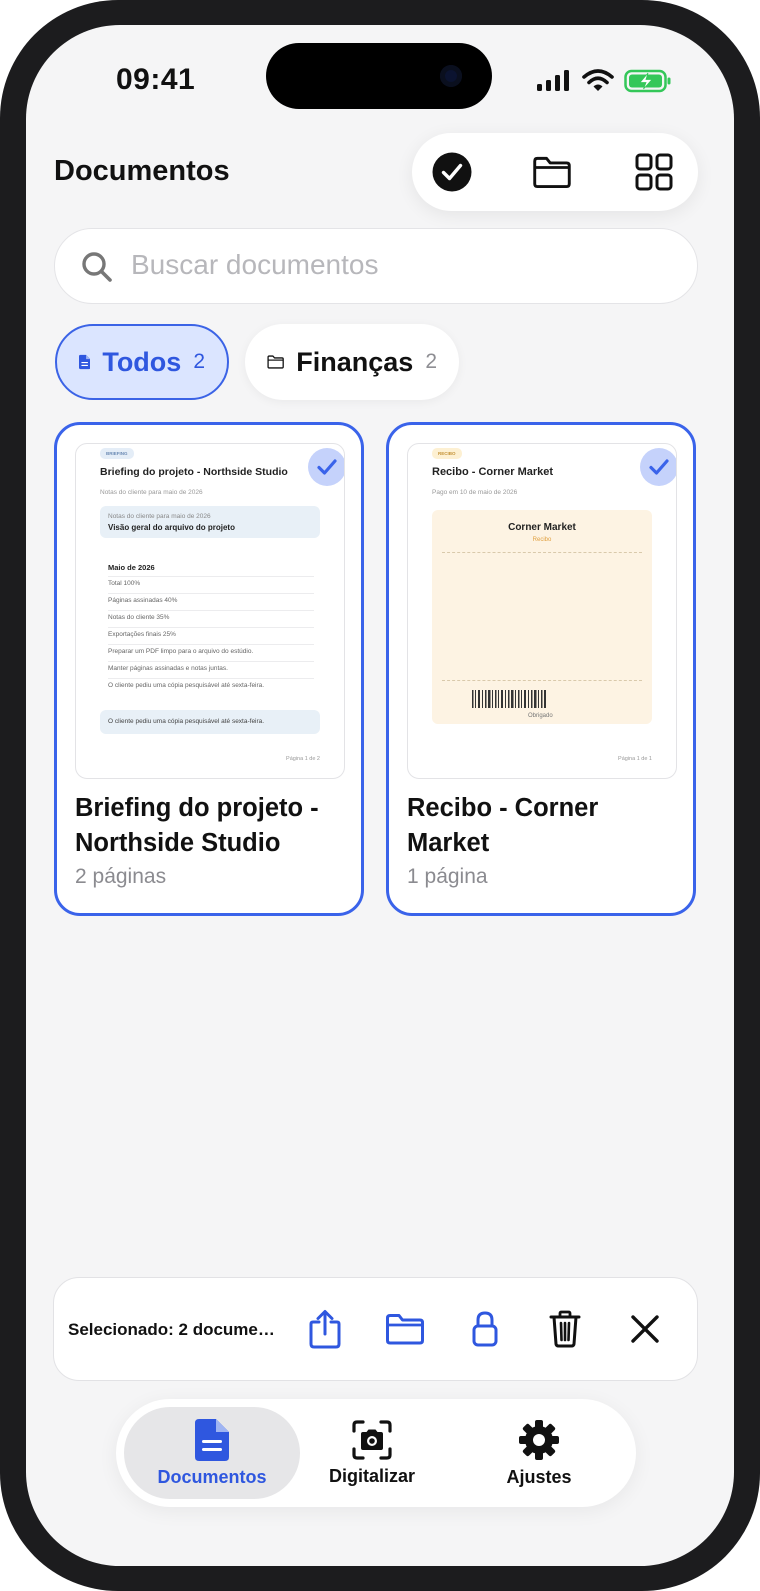 The image size is (760, 1591). What do you see at coordinates (553, 80) in the screenshot?
I see `cellular-signal-icon` at bounding box center [553, 80].